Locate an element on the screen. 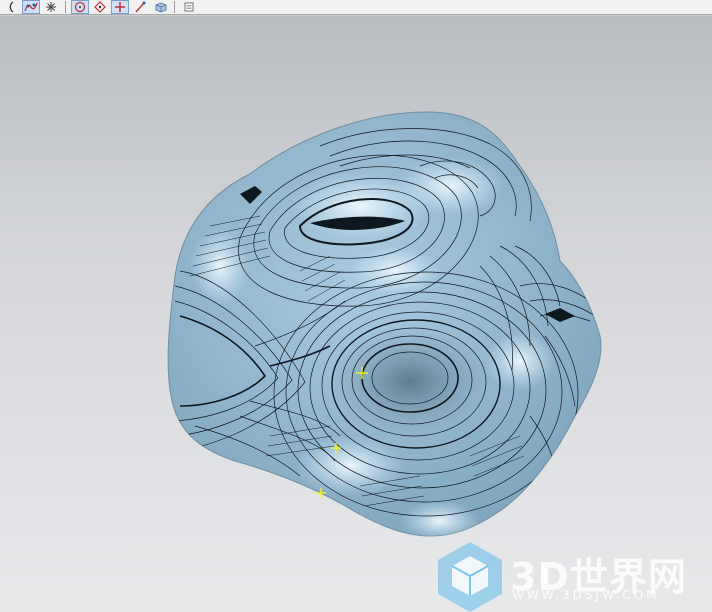 The width and height of the screenshot is (712, 612). asterisk-tool-icon is located at coordinates (51, 7).